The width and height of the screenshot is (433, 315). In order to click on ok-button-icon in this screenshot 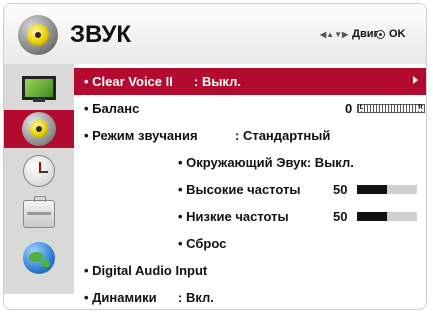, I will do `click(380, 34)`.